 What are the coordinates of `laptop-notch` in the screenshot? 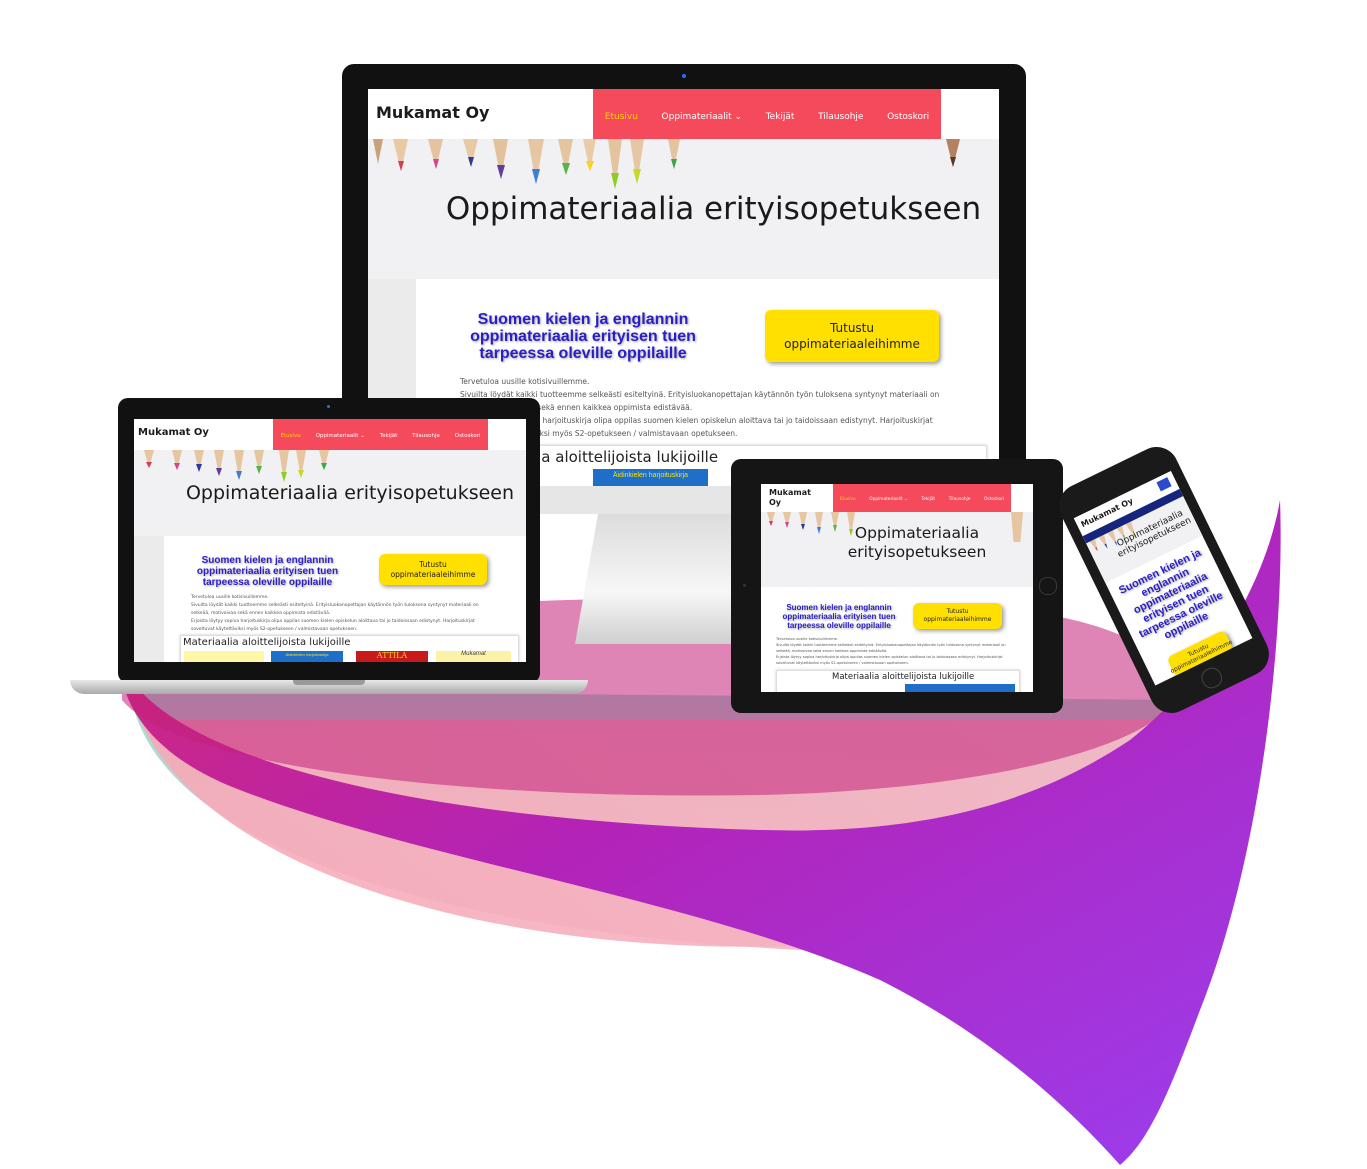 It's located at (329, 682).